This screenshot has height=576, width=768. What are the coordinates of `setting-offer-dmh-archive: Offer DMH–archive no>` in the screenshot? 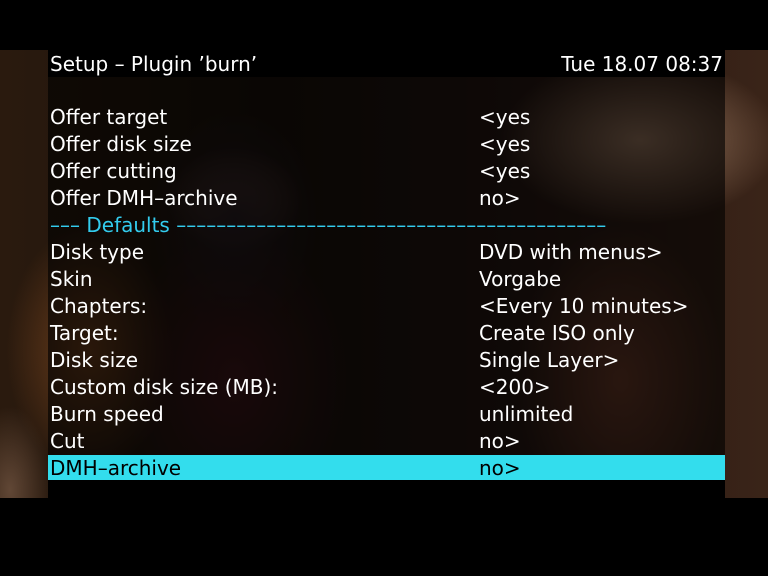 It's located at (386, 198).